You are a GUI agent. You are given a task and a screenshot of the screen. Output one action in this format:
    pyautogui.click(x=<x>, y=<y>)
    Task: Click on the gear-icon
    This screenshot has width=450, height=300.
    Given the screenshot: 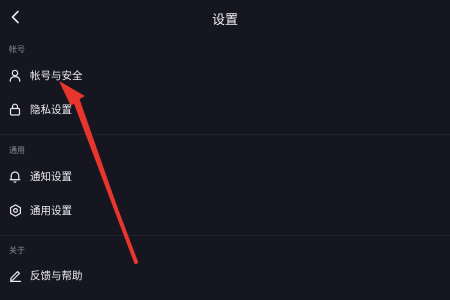 What is the action you would take?
    pyautogui.click(x=15, y=210)
    